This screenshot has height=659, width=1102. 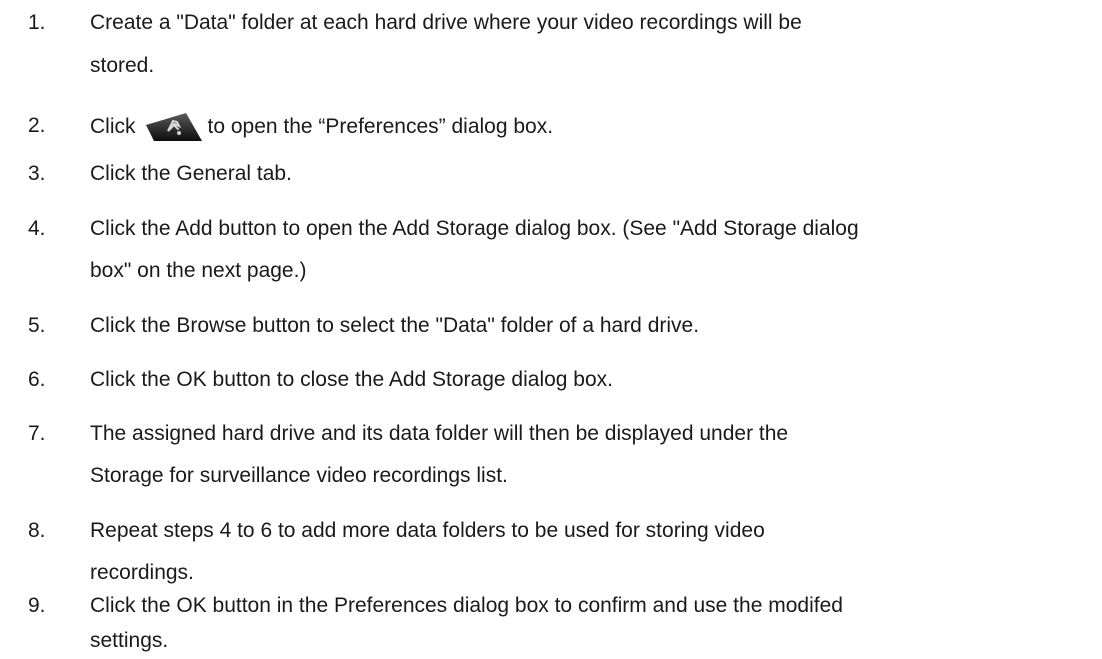 I want to click on step-number: 5., so click(x=37, y=325).